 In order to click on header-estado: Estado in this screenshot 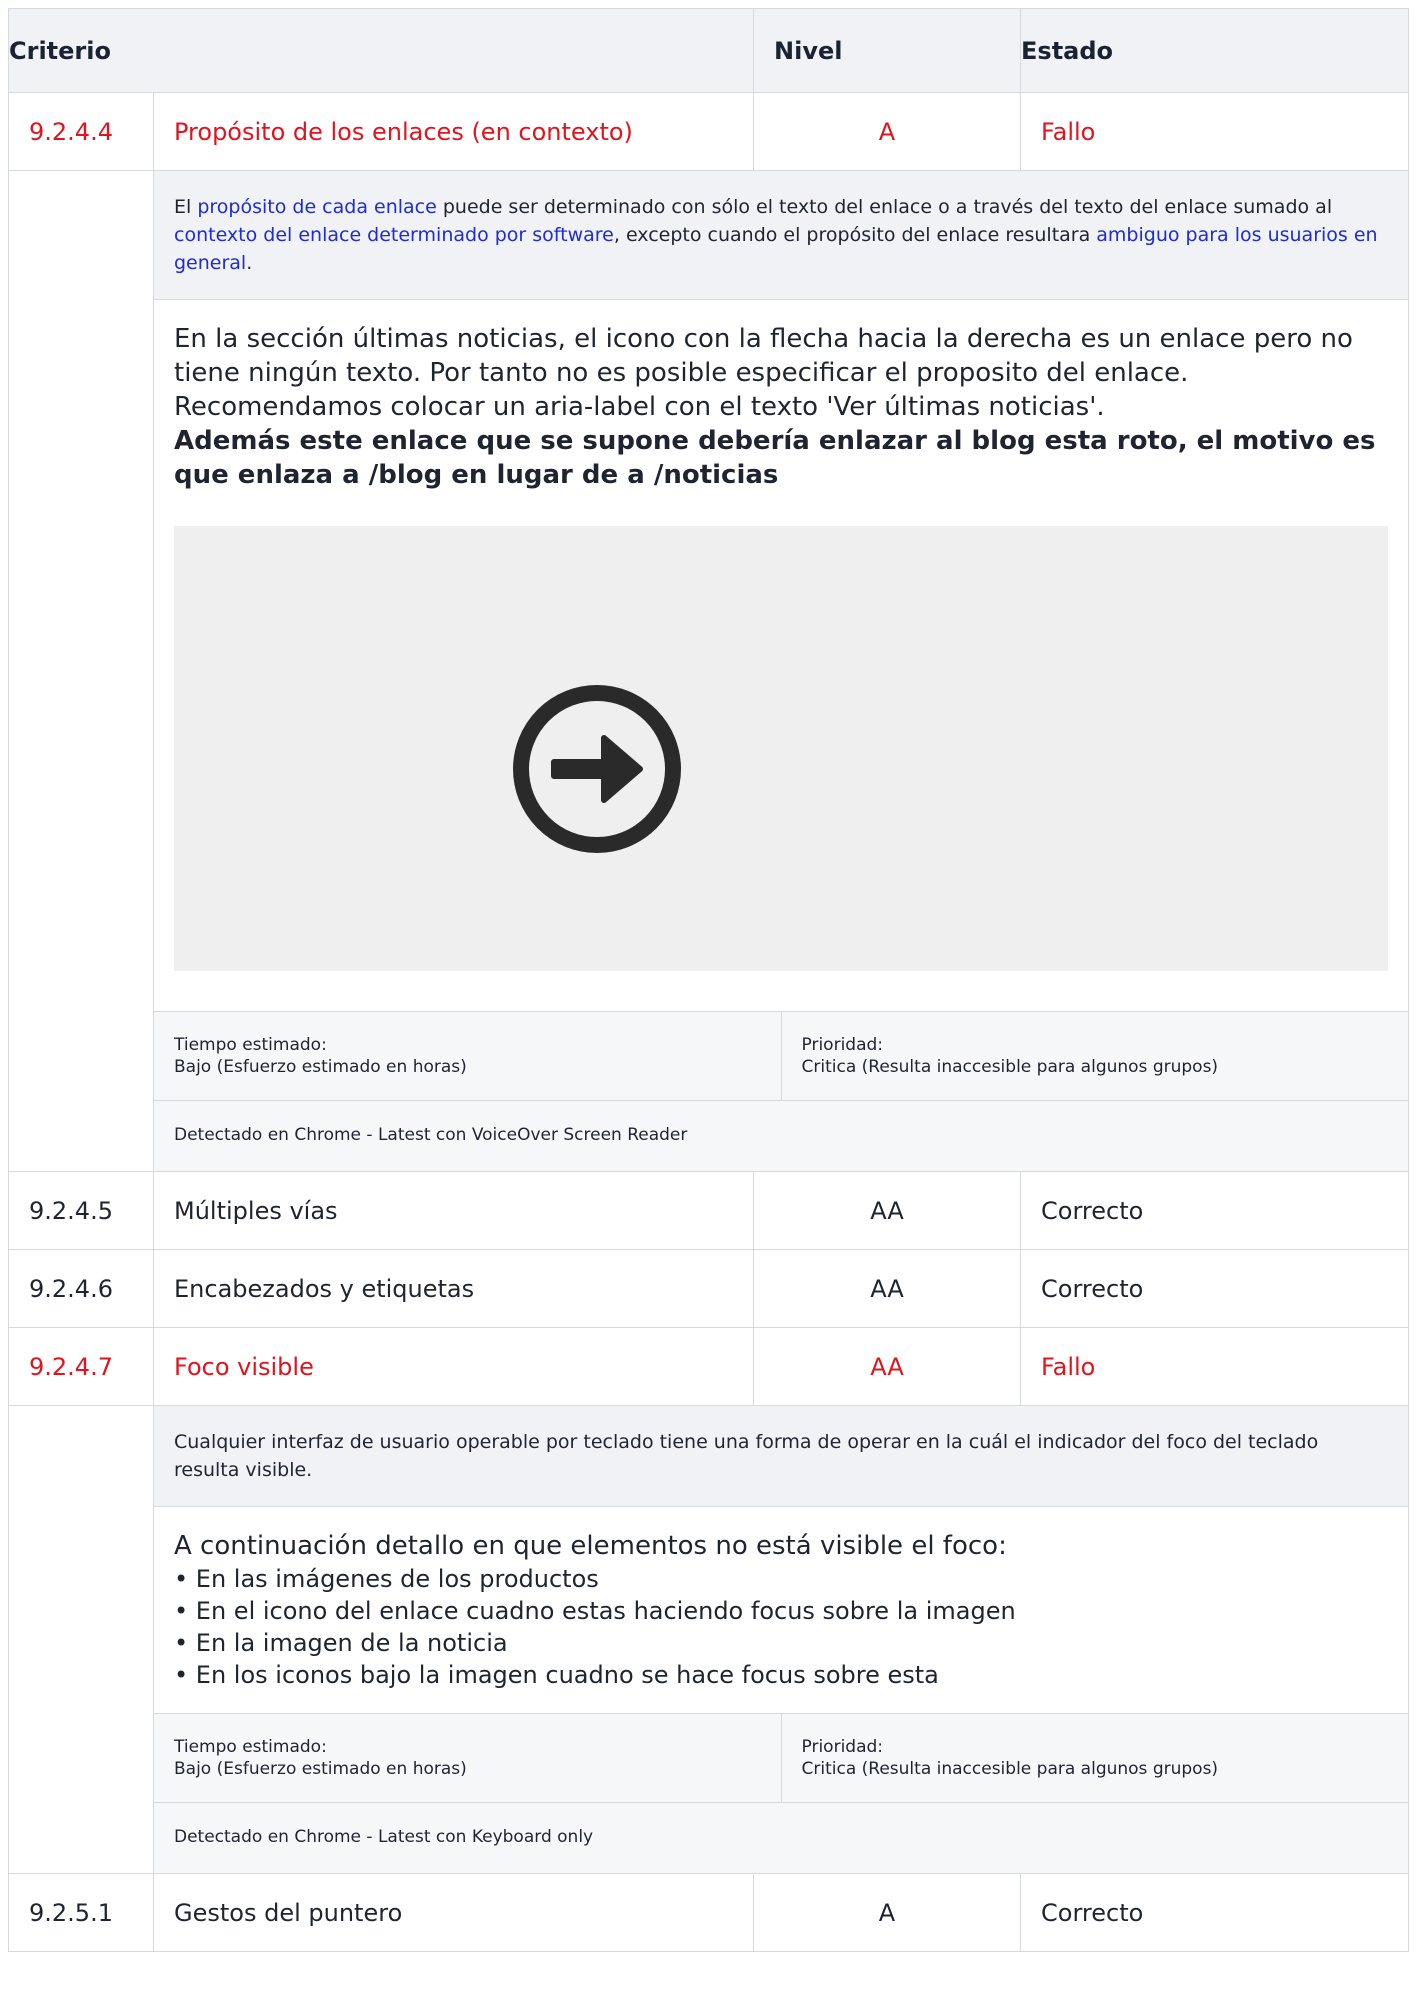, I will do `click(1215, 50)`.